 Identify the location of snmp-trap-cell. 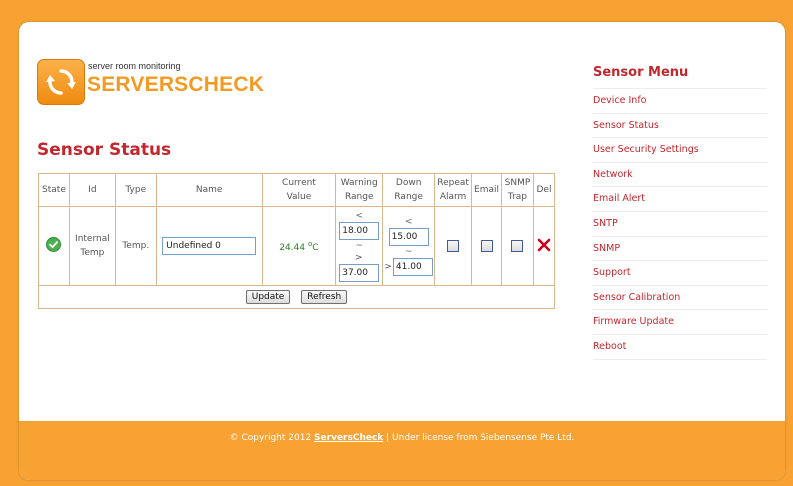
(517, 246).